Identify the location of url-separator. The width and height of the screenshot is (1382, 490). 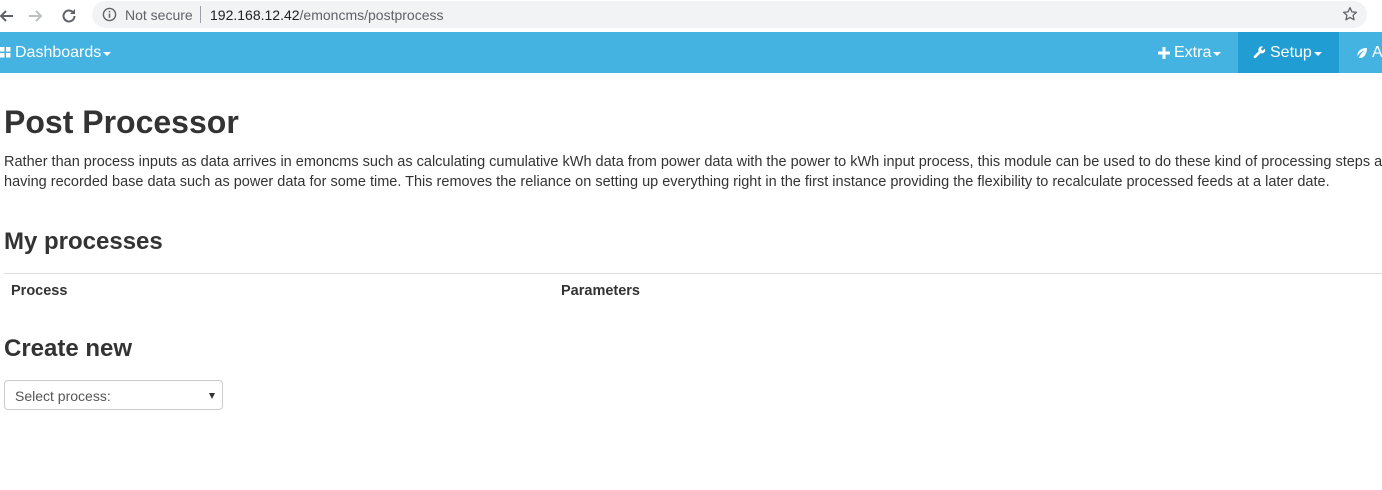
(200, 14).